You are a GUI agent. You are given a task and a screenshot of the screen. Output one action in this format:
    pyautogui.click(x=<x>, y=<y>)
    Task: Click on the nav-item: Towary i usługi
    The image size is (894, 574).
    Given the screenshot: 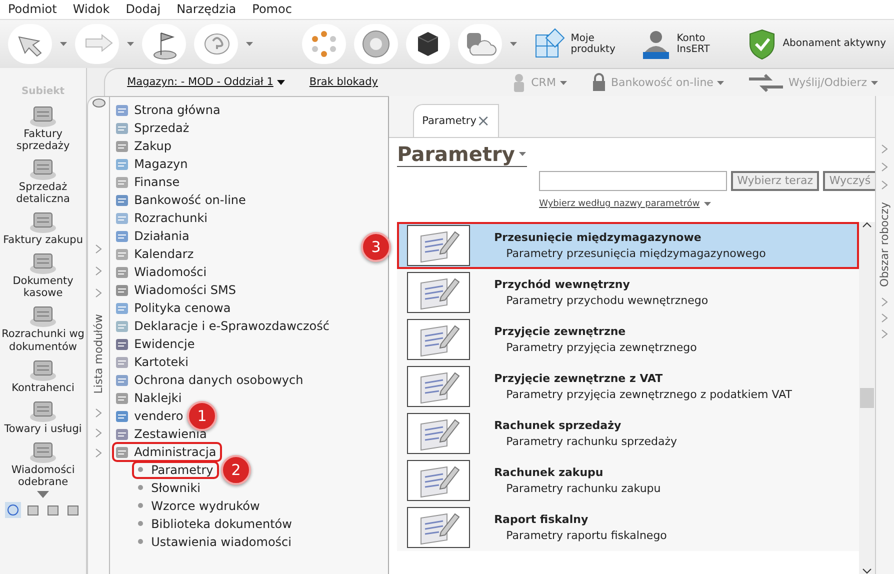 What is the action you would take?
    pyautogui.click(x=43, y=415)
    